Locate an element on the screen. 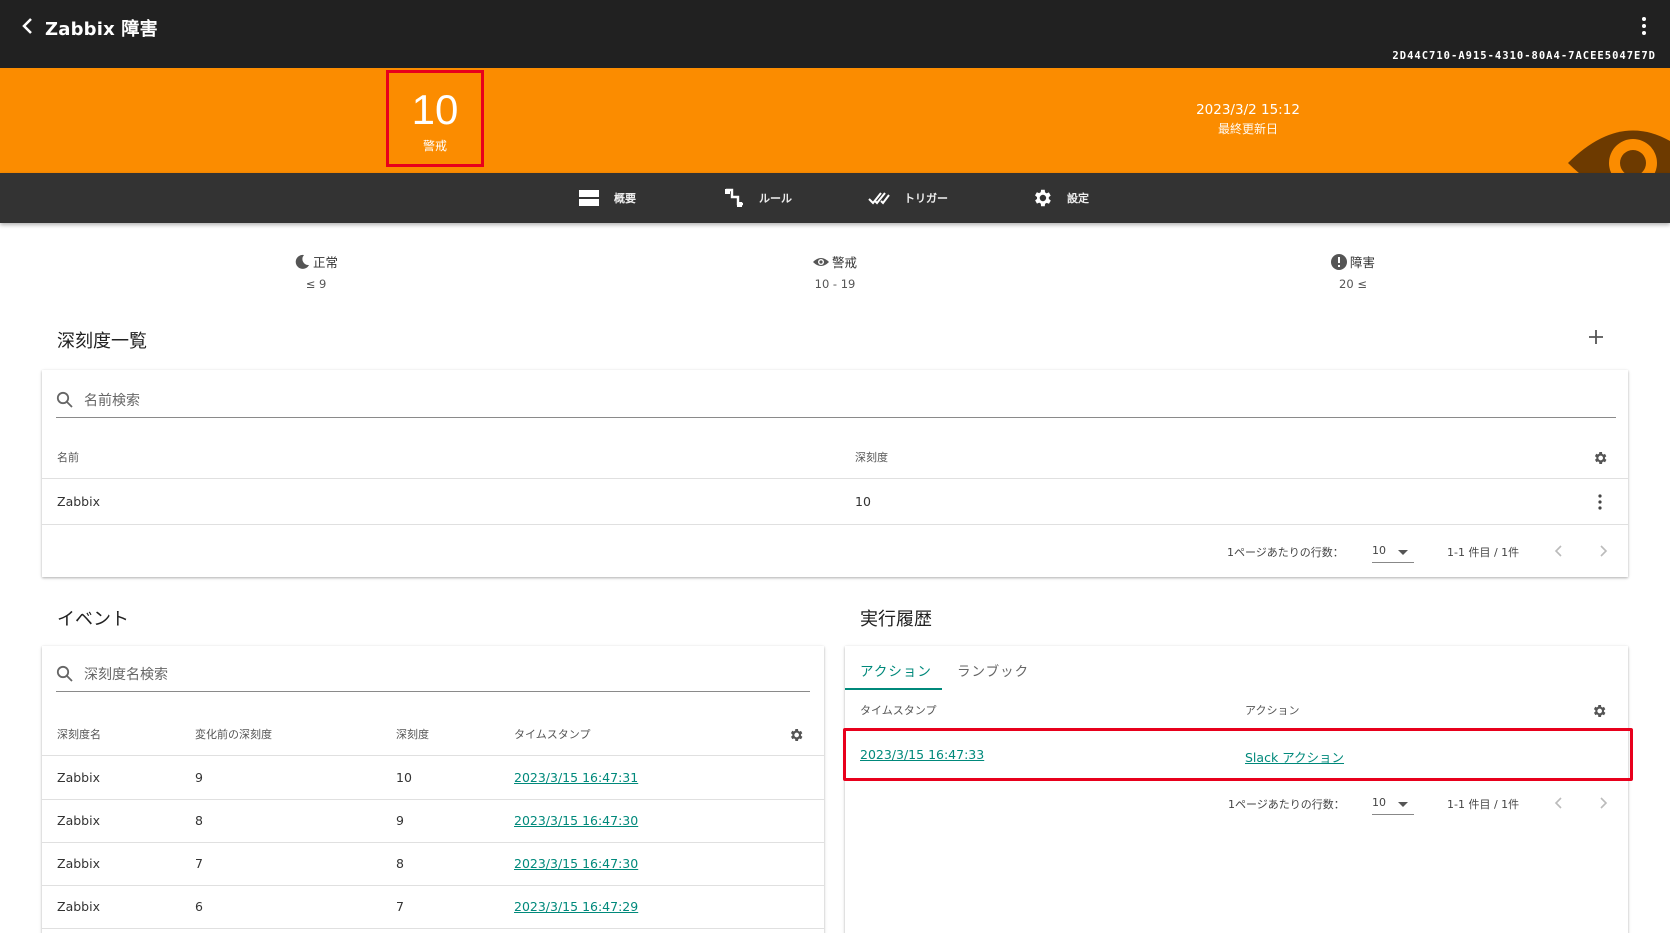 The image size is (1670, 933). event-row-before: 9 is located at coordinates (199, 777).